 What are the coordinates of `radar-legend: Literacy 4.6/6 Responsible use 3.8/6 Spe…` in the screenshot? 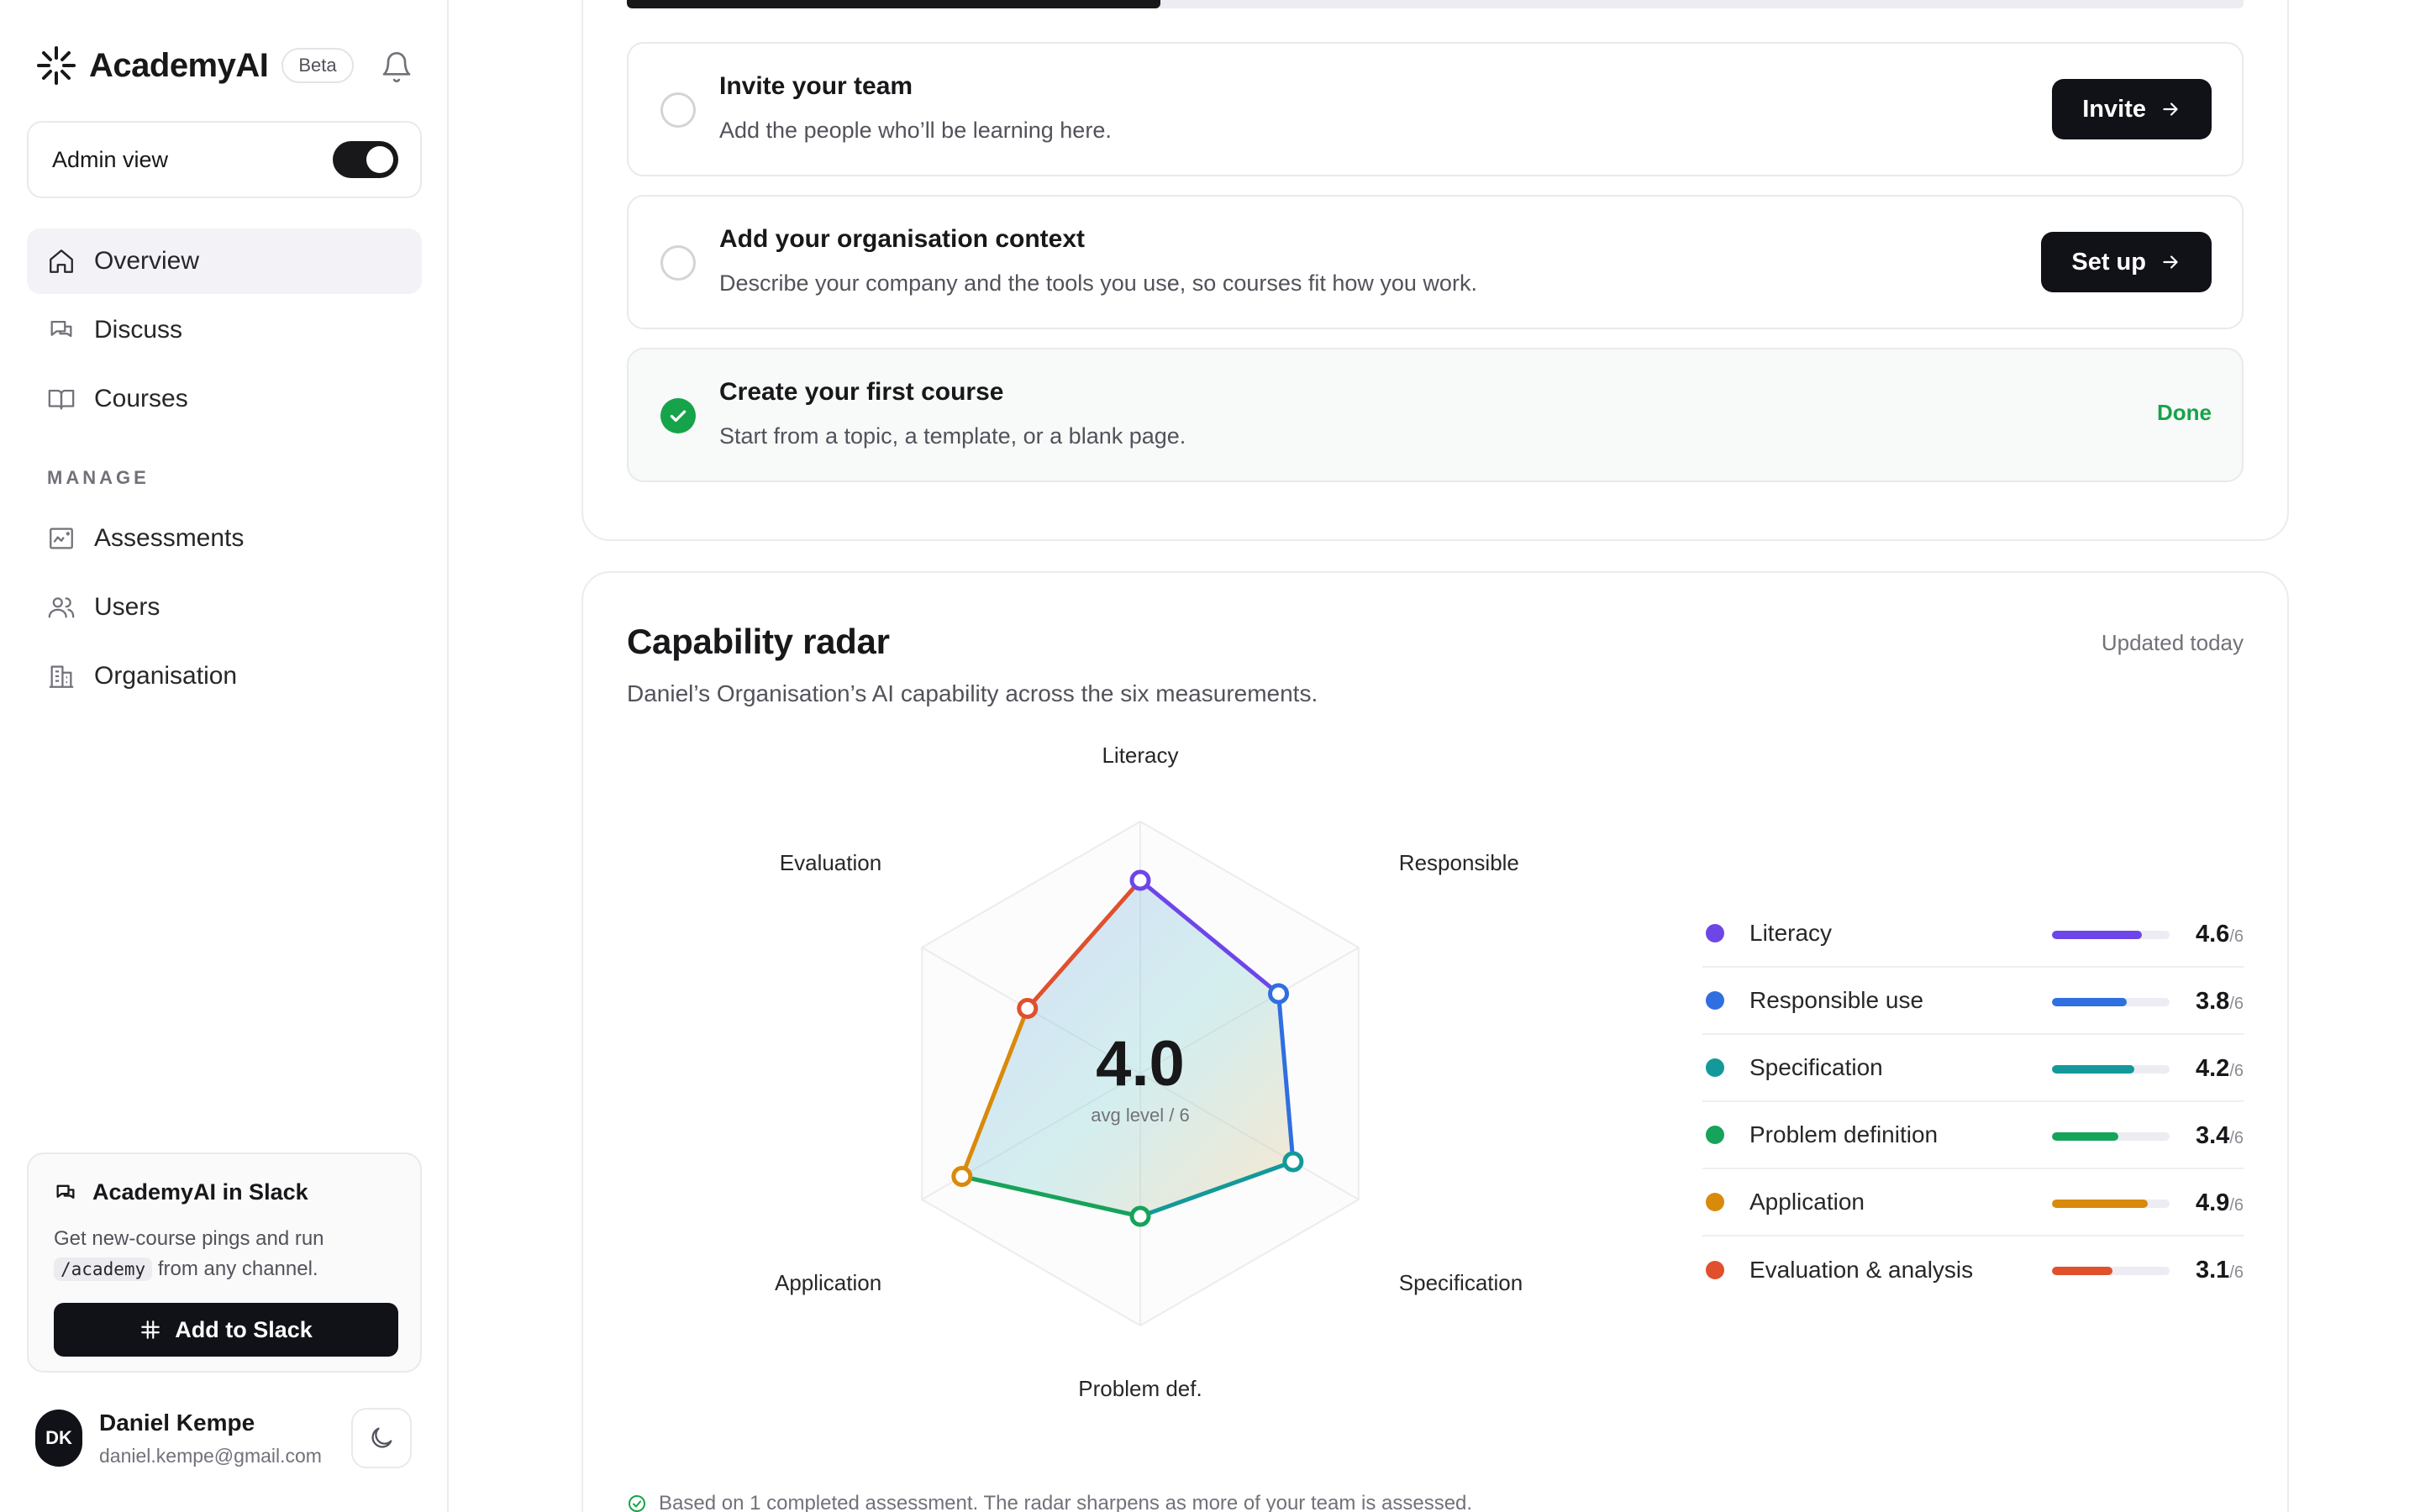 It's located at (1973, 1102).